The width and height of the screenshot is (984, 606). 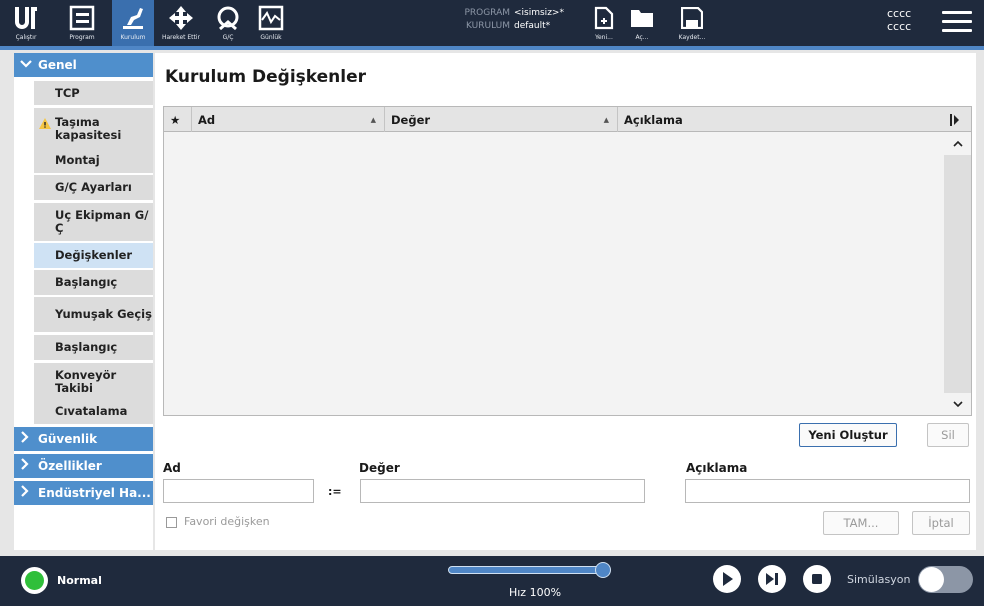 I want to click on create-new-button: Yeni Oluştur, so click(x=848, y=435).